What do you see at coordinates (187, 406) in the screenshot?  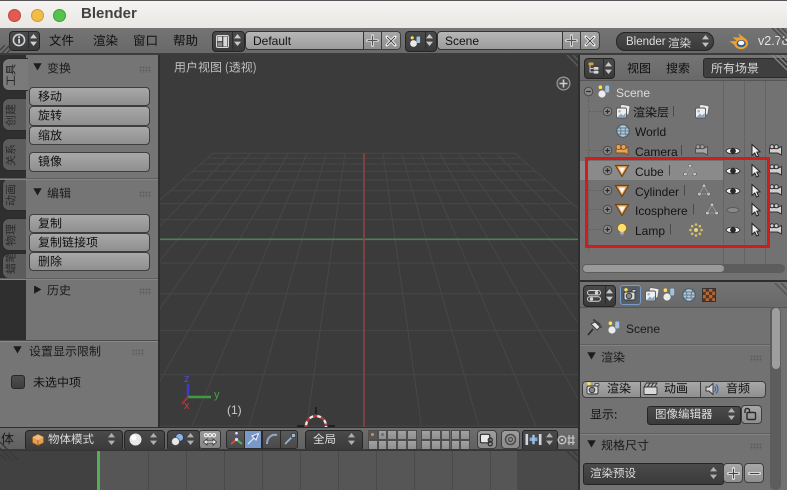 I see `svg-text: x` at bounding box center [187, 406].